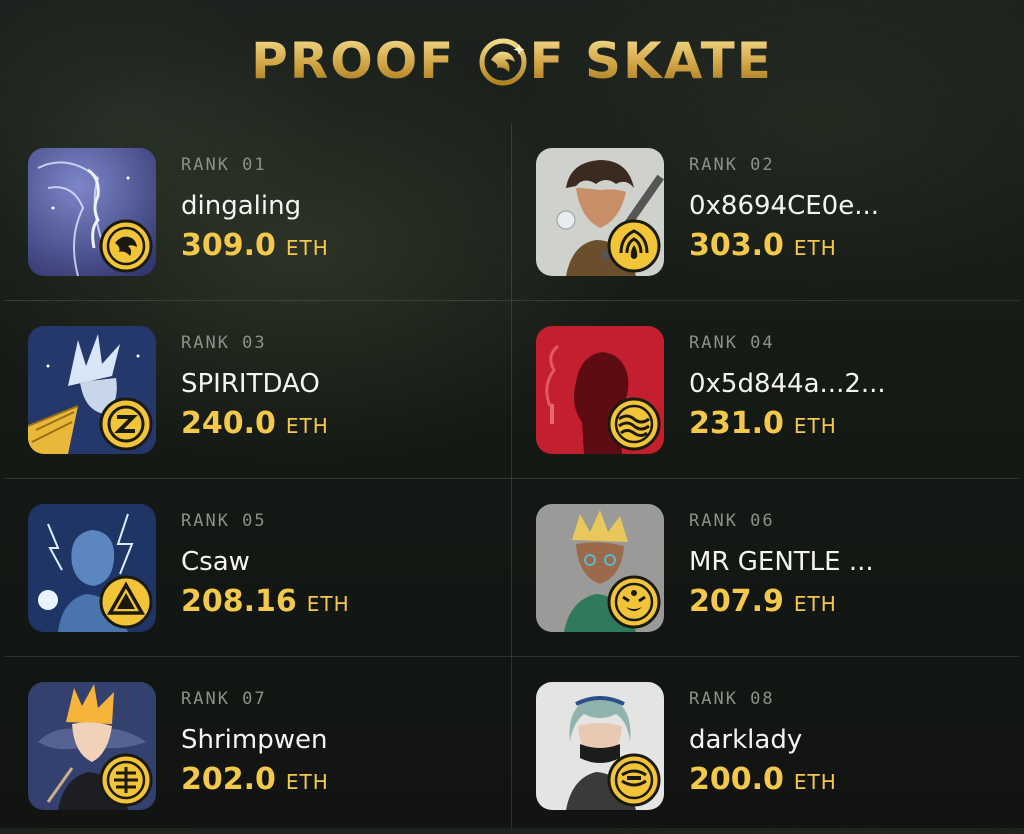  Describe the element at coordinates (634, 602) in the screenshot. I see `mask-badge-icon` at that location.